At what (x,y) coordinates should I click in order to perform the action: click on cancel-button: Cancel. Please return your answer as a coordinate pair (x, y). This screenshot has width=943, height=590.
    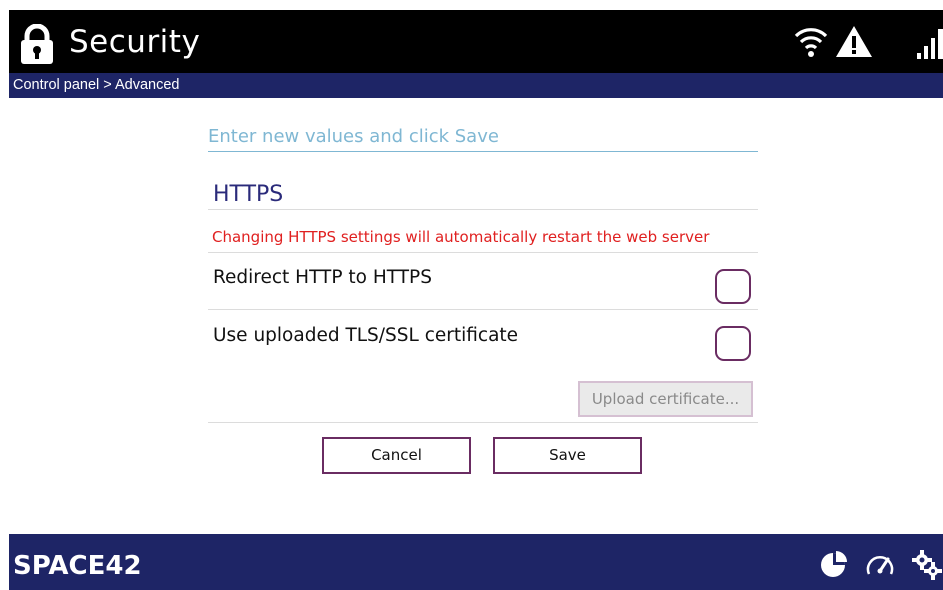
    Looking at the image, I should click on (396, 455).